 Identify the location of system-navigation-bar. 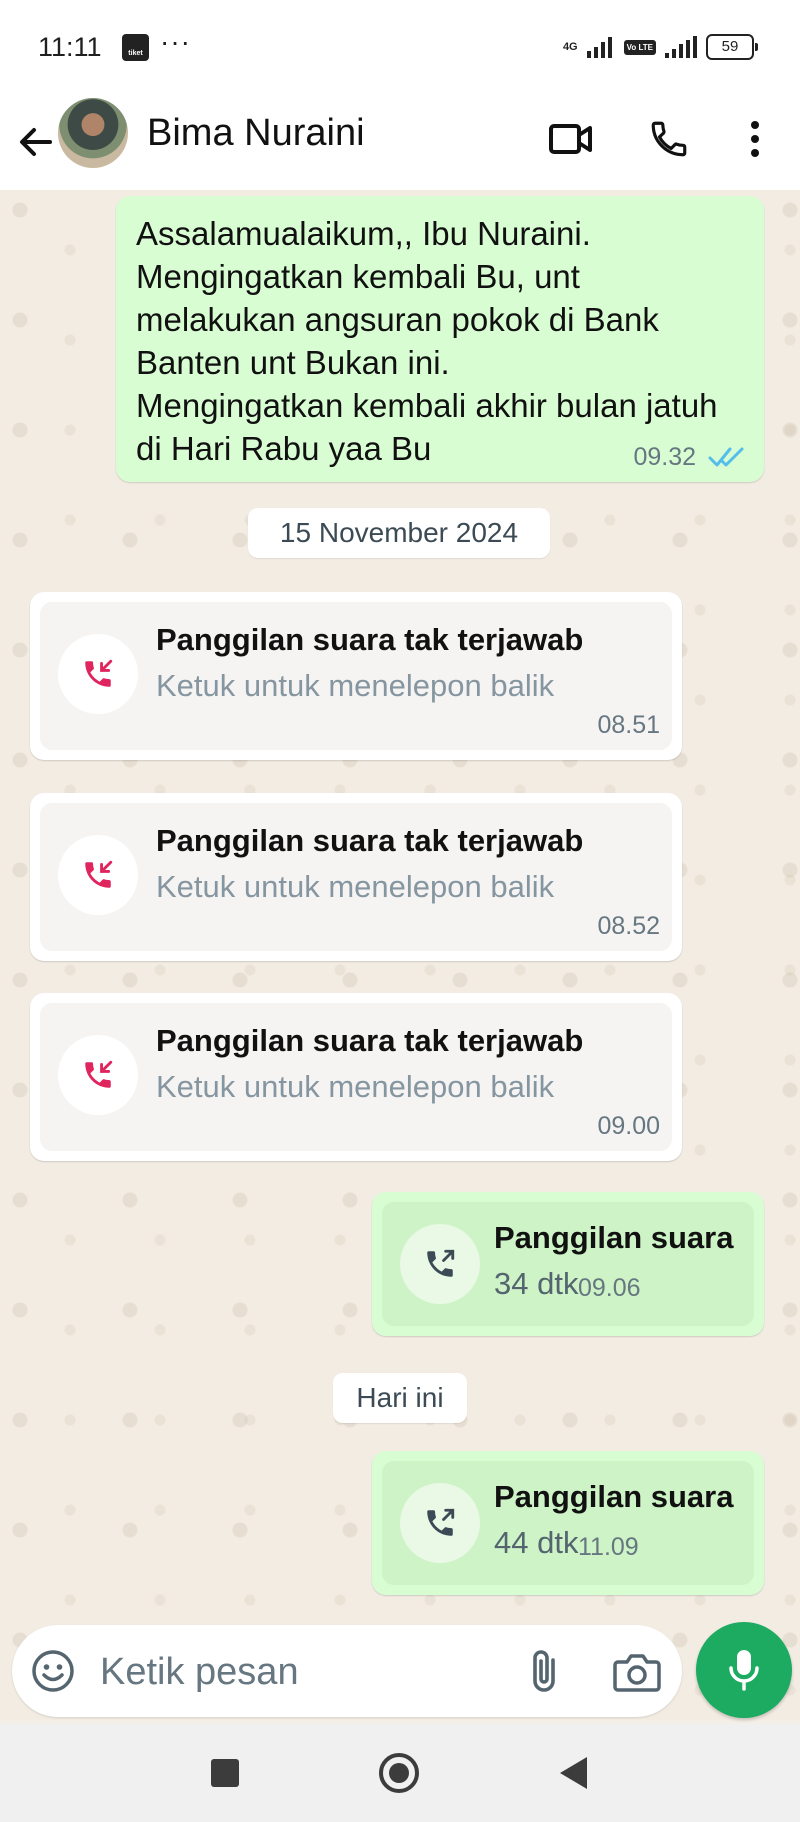
(400, 1773).